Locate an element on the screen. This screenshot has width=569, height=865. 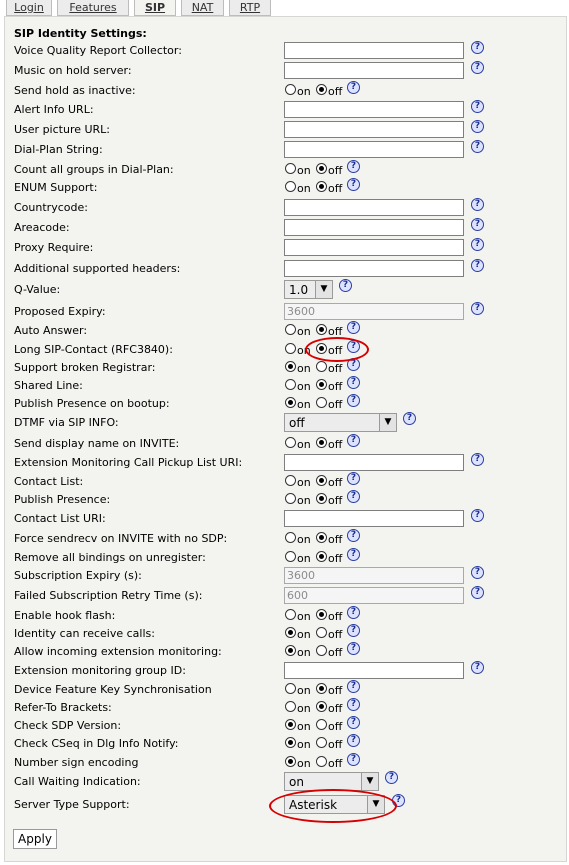
tab-rtp: RTP is located at coordinates (250, 8).